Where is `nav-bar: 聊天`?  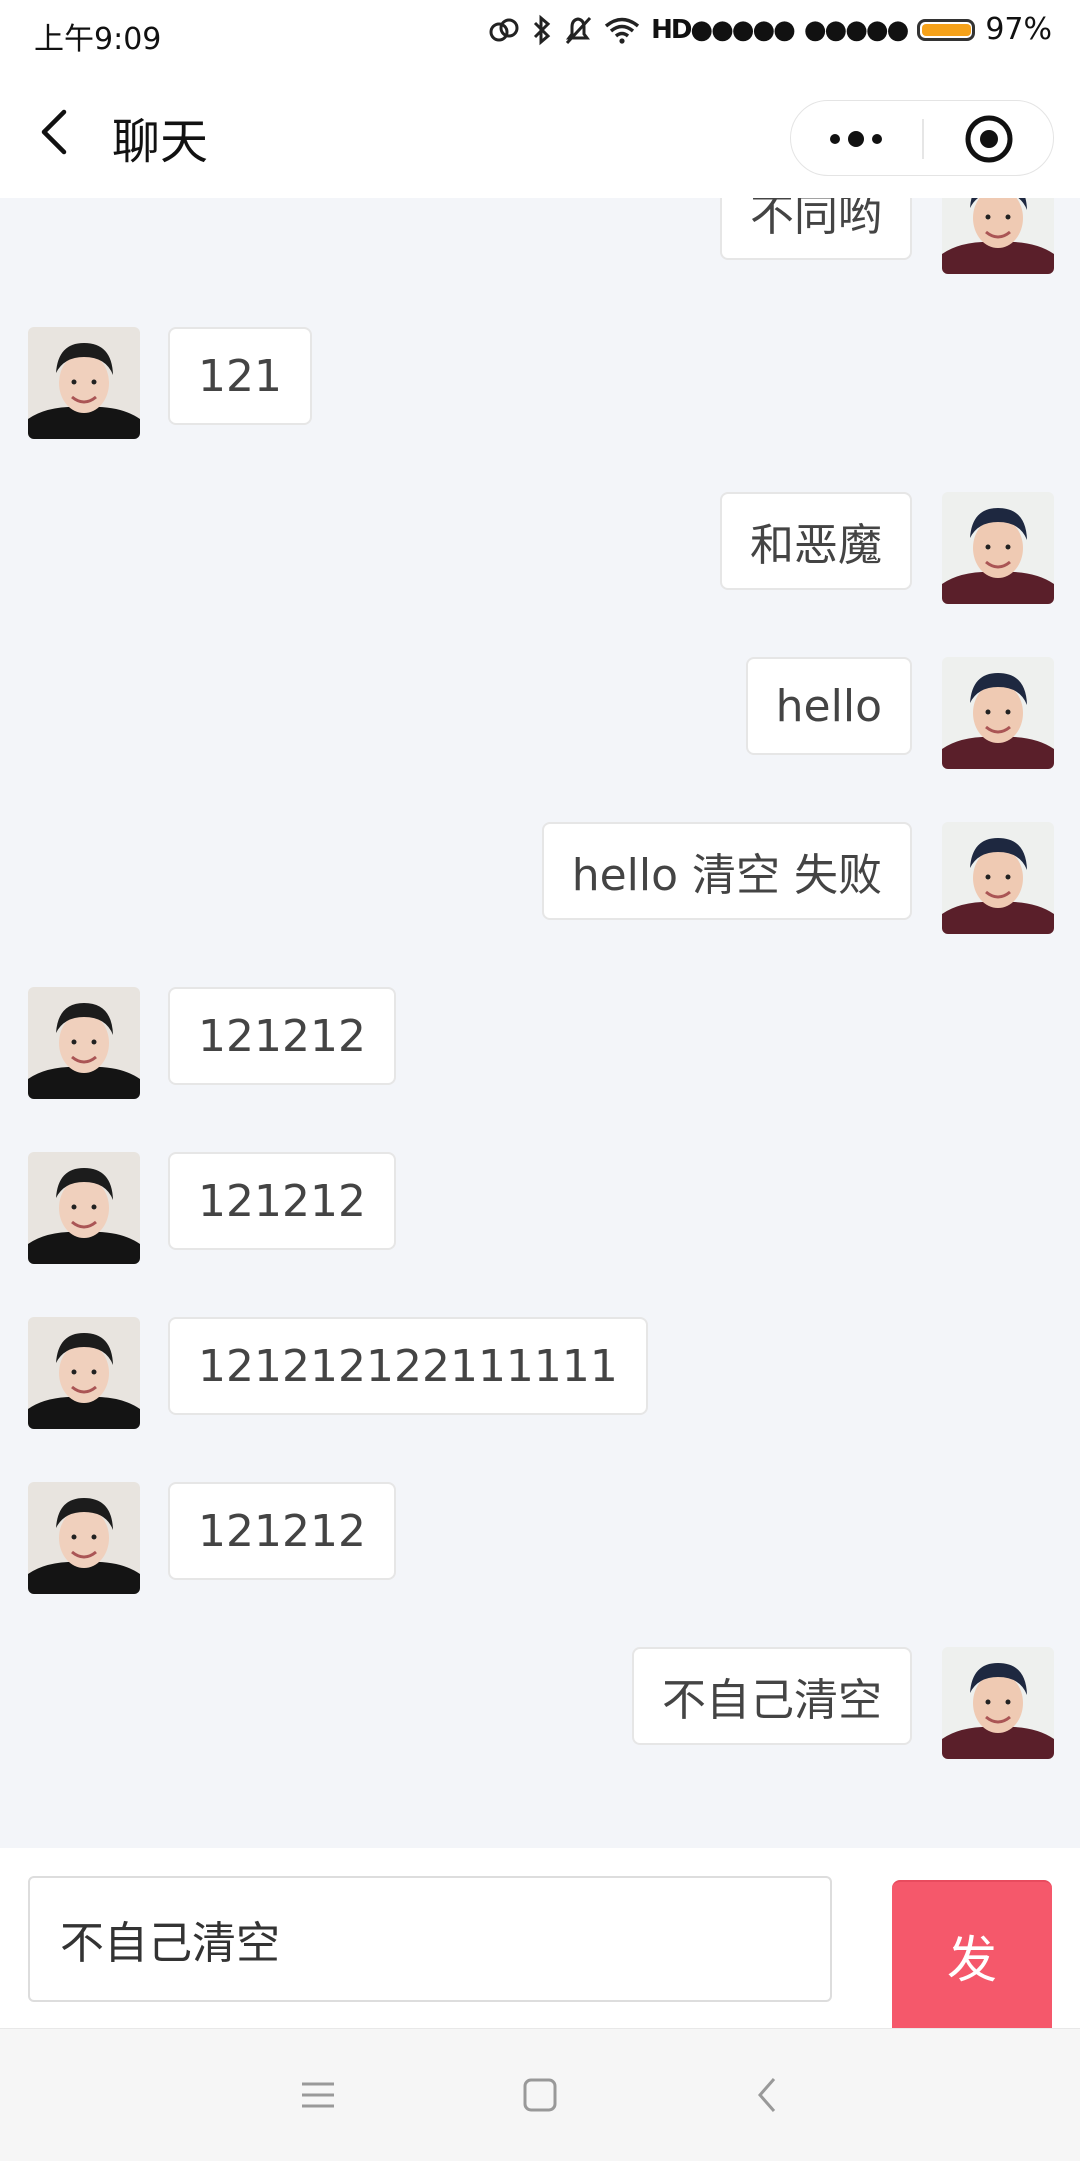
nav-bar: 聊天 is located at coordinates (540, 132).